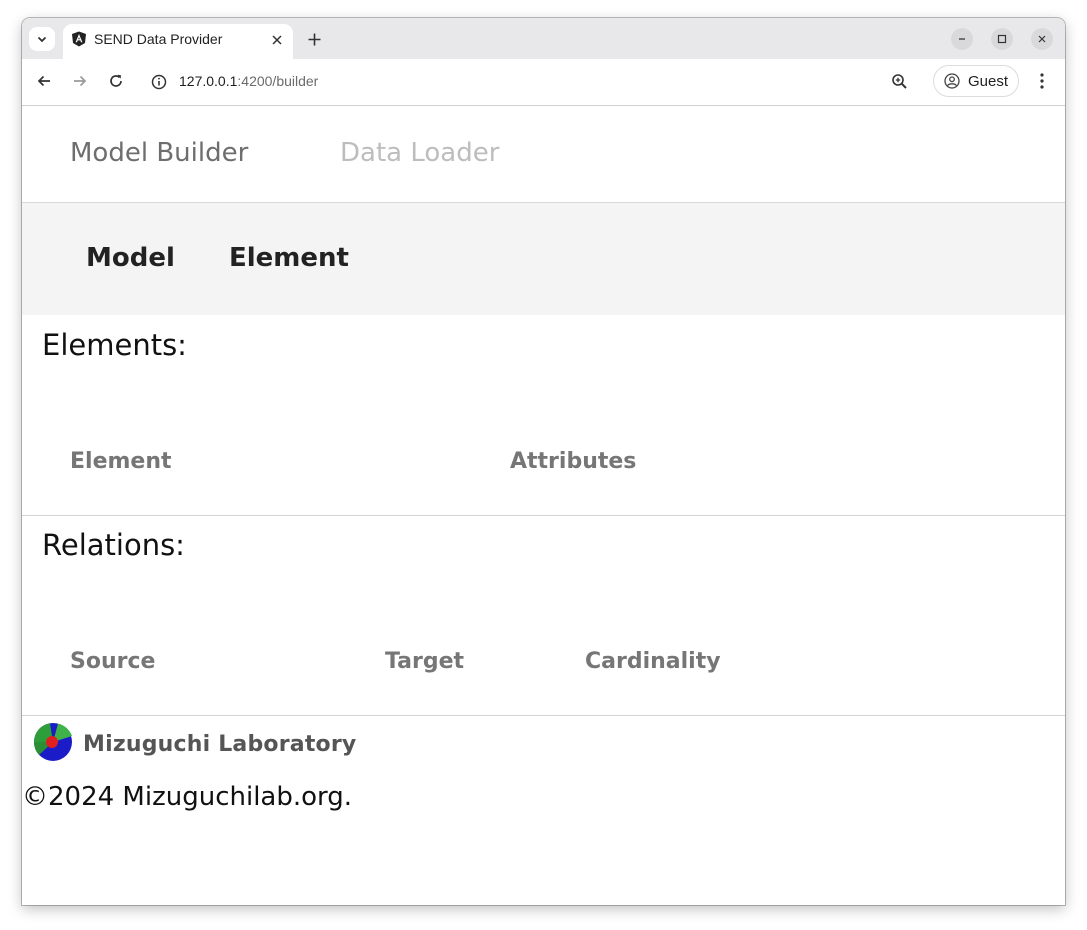  Describe the element at coordinates (535, 82) in the screenshot. I see `address-bar: 127.0.0.1:4200/builder` at that location.